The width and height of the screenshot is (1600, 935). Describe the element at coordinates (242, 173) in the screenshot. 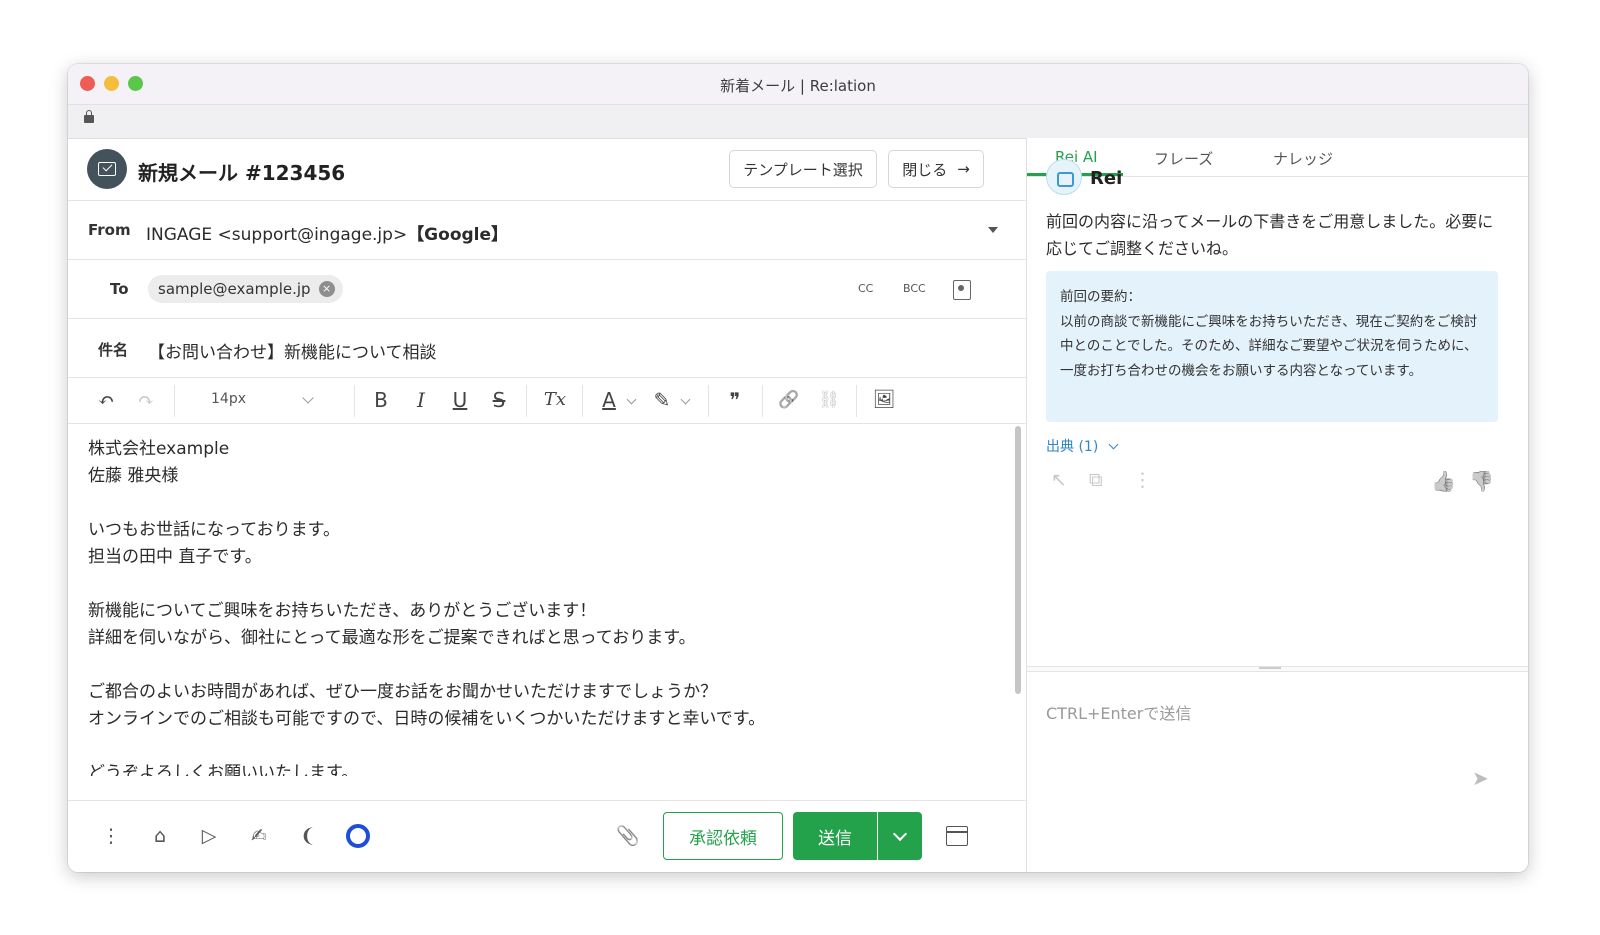

I see `compose-title: 新規メール #123456` at that location.